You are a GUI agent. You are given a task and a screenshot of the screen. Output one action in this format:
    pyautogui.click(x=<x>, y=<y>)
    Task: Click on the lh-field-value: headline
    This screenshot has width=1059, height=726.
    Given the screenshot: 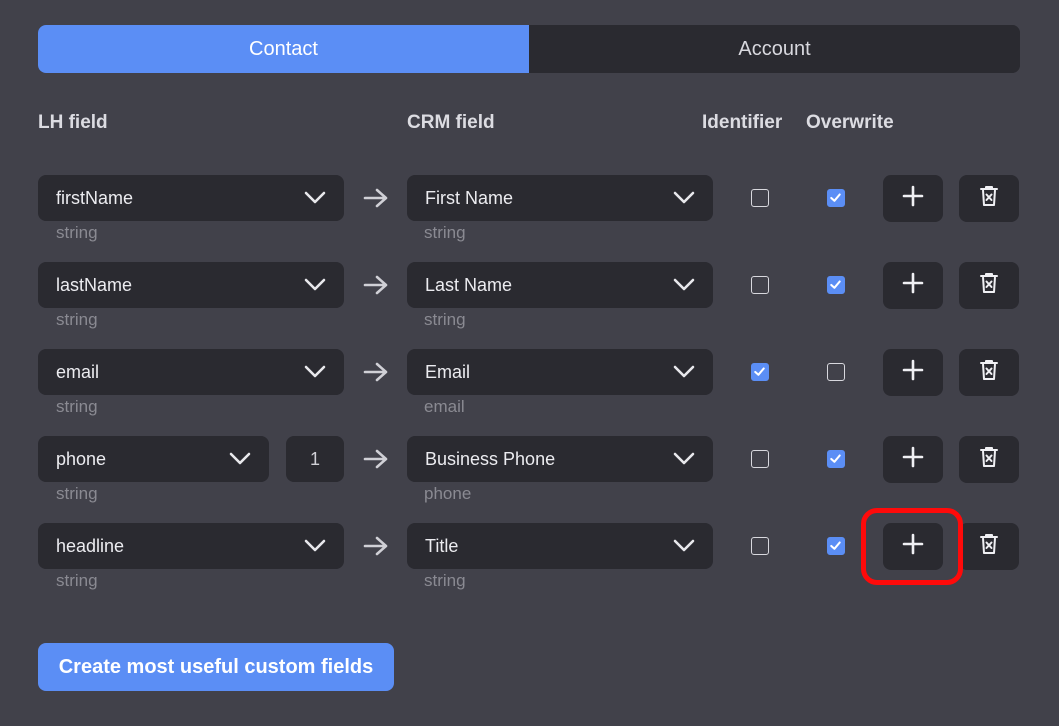 What is the action you would take?
    pyautogui.click(x=90, y=545)
    